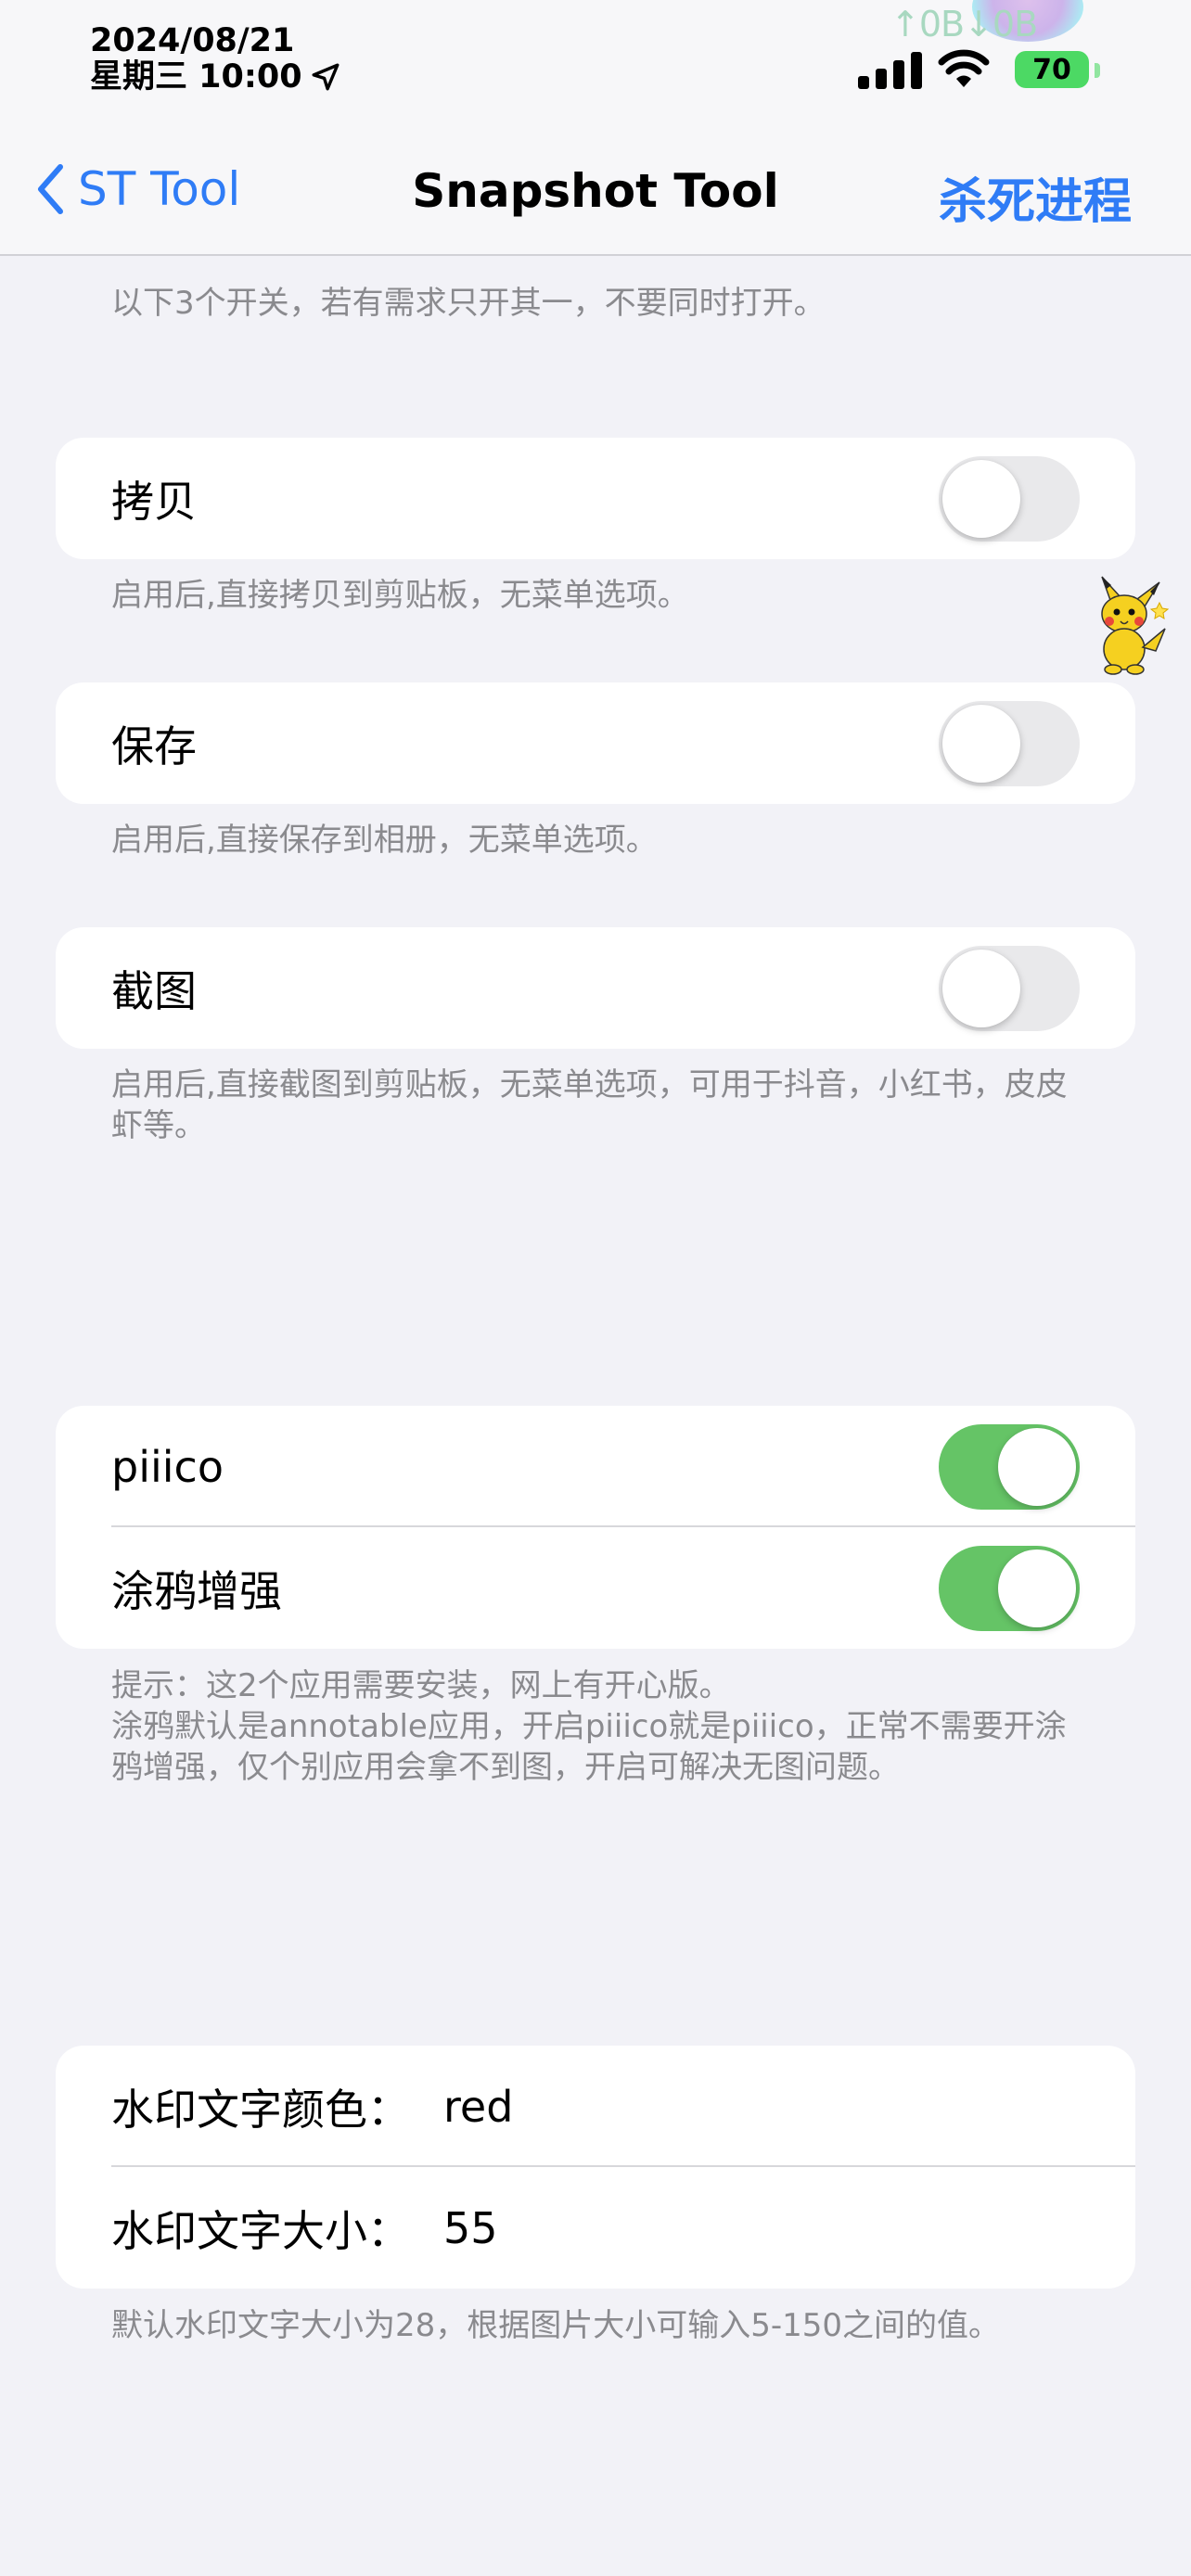 Image resolution: width=1191 pixels, height=2576 pixels. What do you see at coordinates (595, 1466) in the screenshot?
I see `piiico-row: piiico` at bounding box center [595, 1466].